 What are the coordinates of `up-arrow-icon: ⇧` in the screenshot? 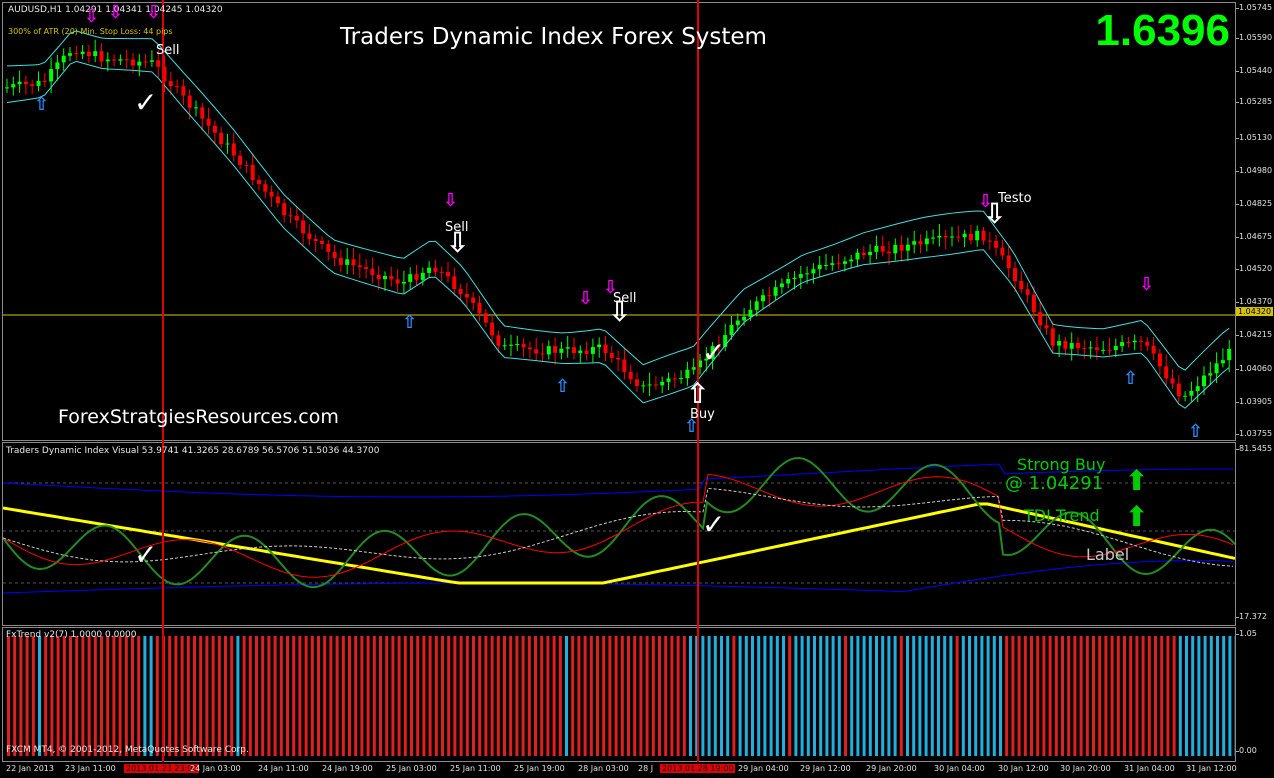 It's located at (1196, 431).